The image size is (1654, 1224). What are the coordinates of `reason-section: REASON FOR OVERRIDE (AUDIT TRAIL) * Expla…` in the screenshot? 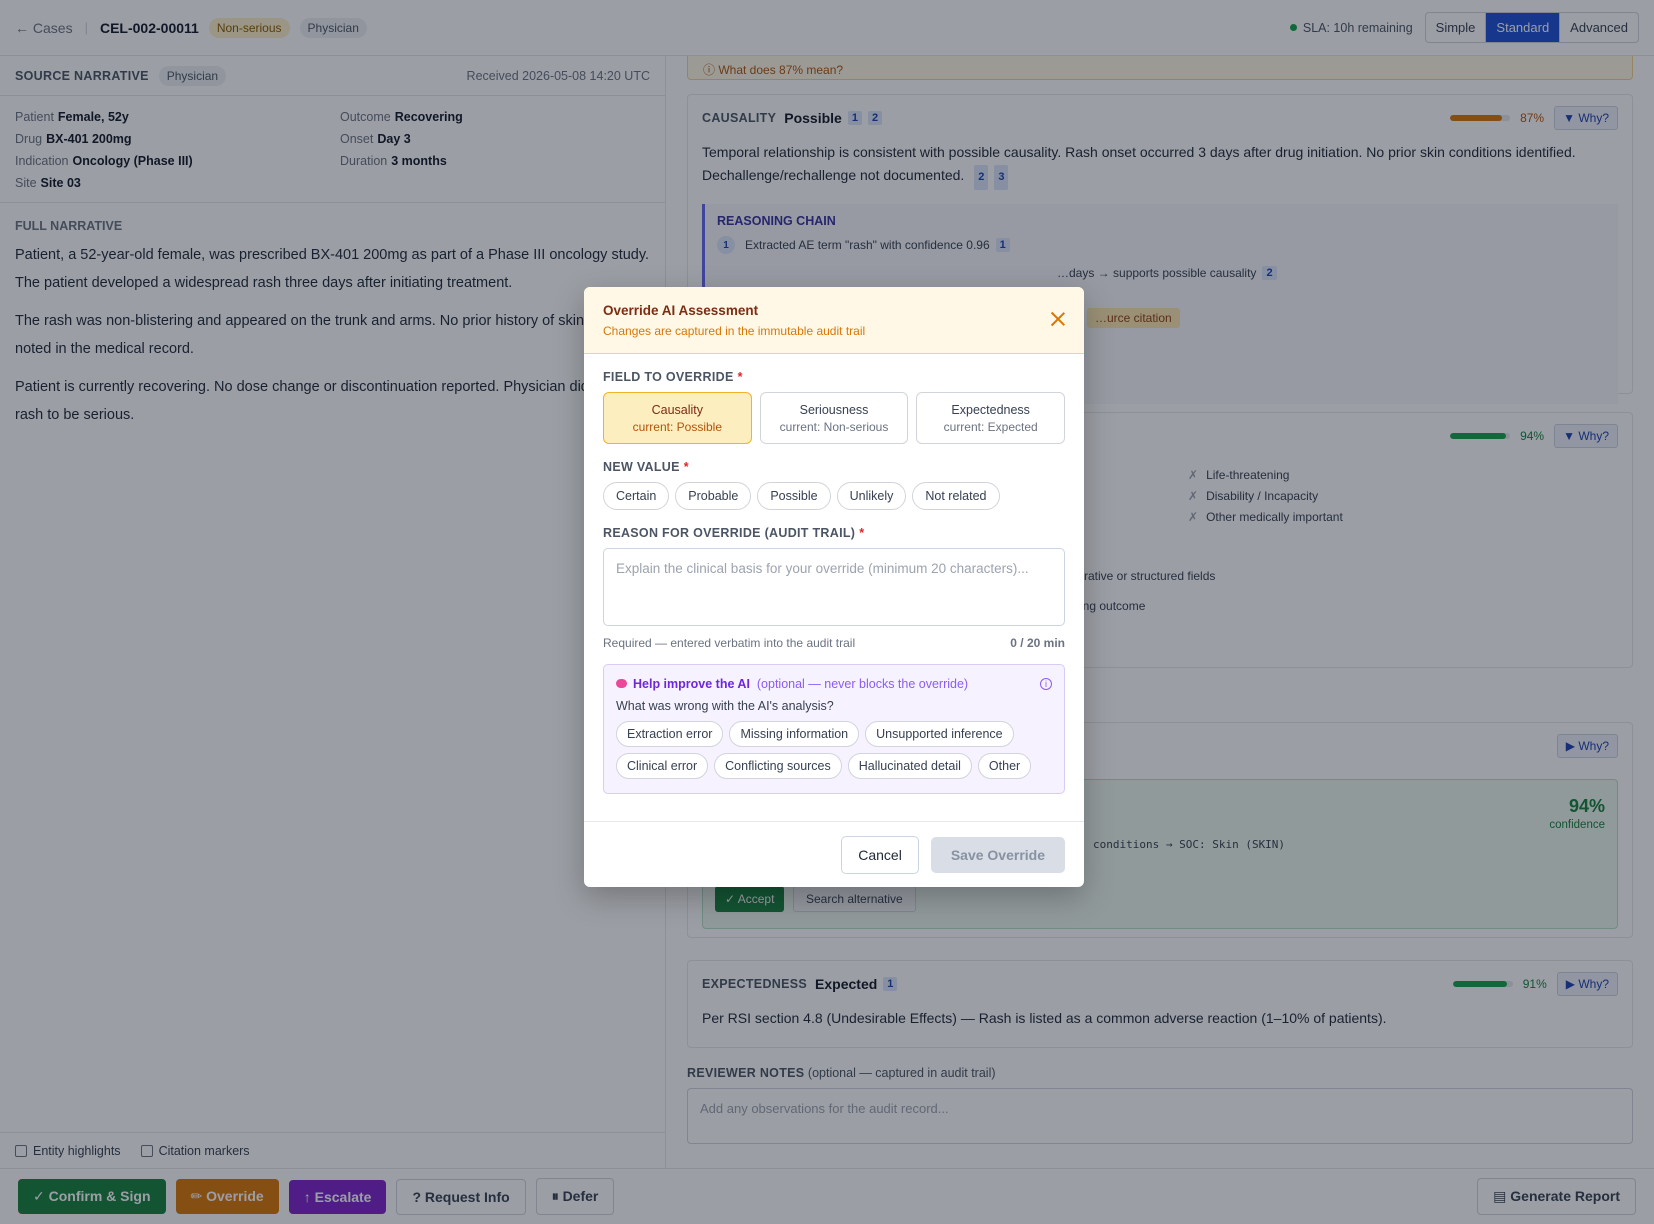 It's located at (834, 588).